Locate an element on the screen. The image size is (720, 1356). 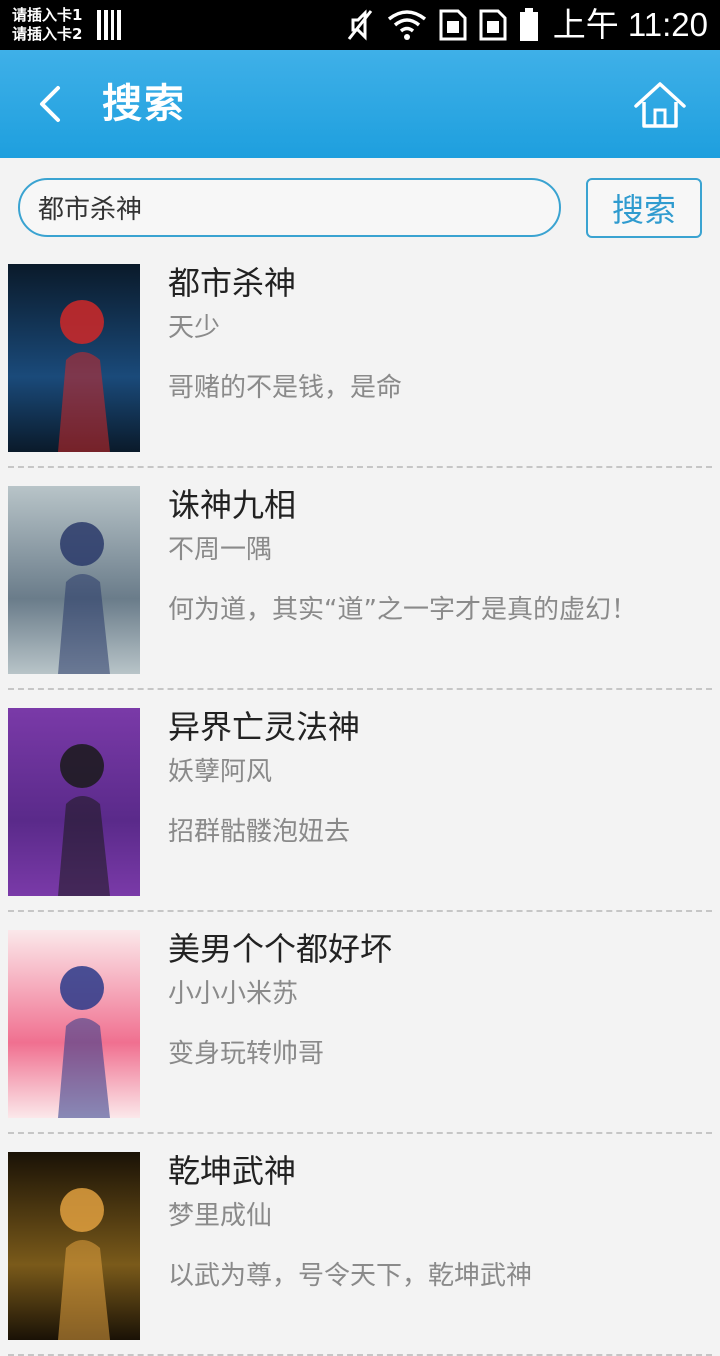
status-bar: 请插入卡1 请插入卡2 上午 11:20 is located at coordinates (360, 25).